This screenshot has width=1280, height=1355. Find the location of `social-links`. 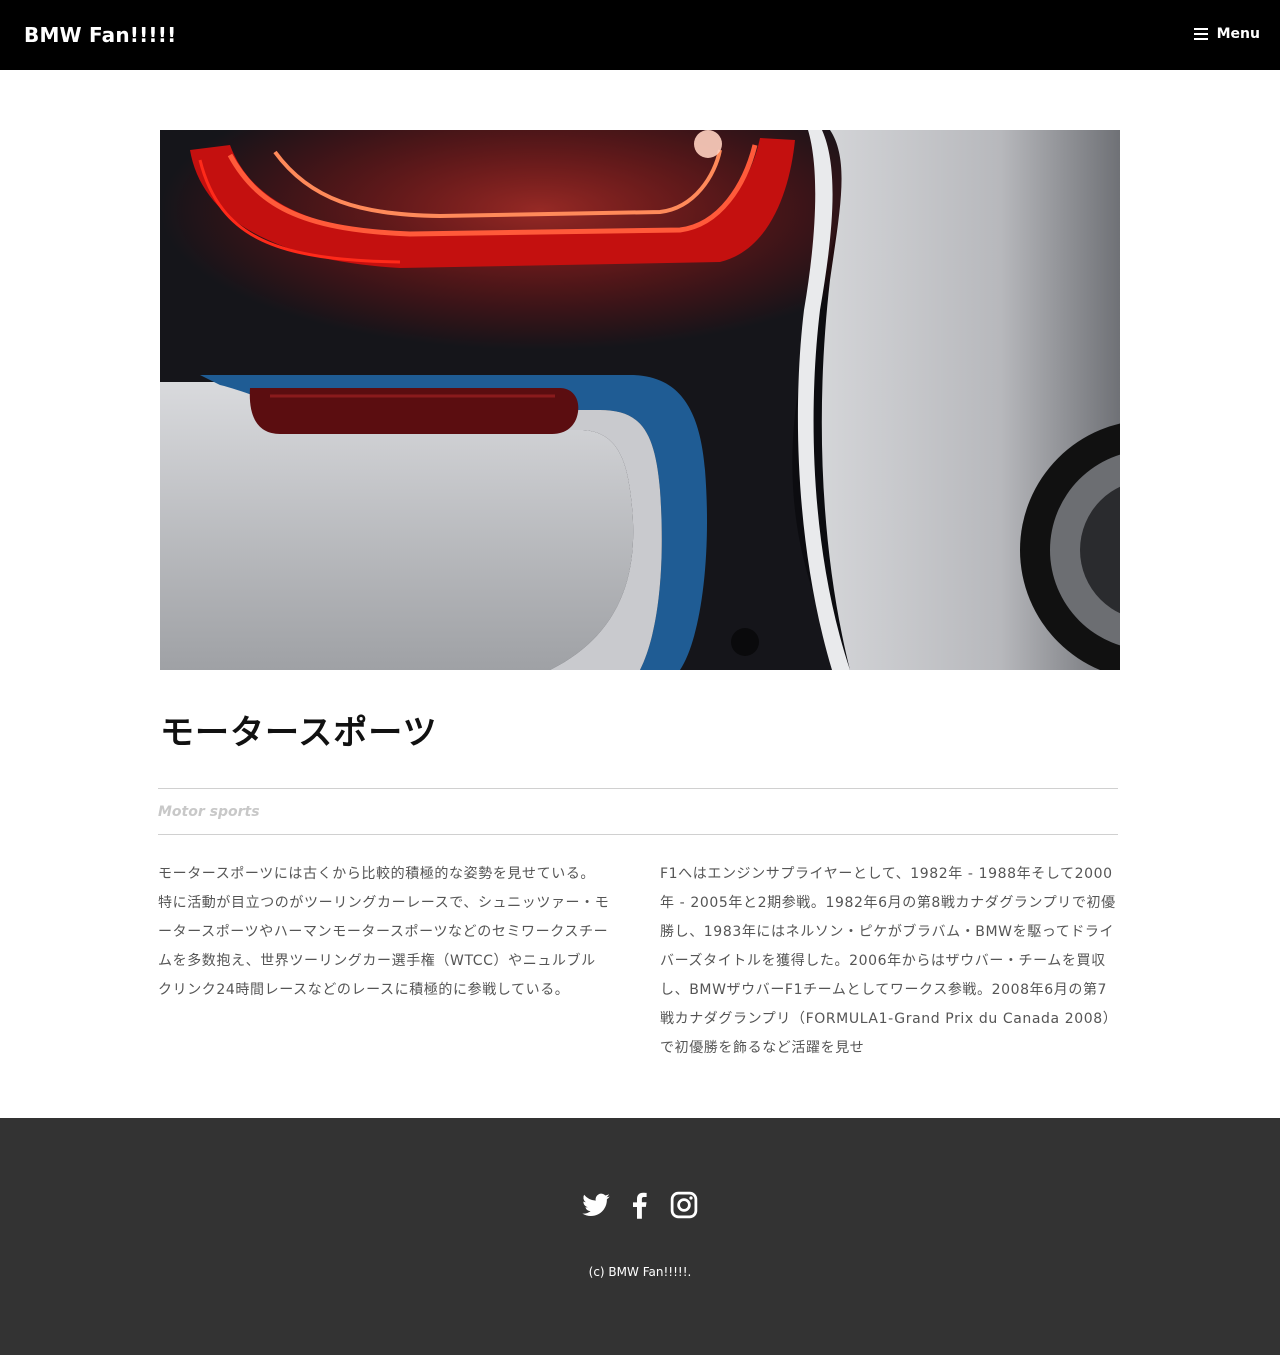

social-links is located at coordinates (640, 1205).